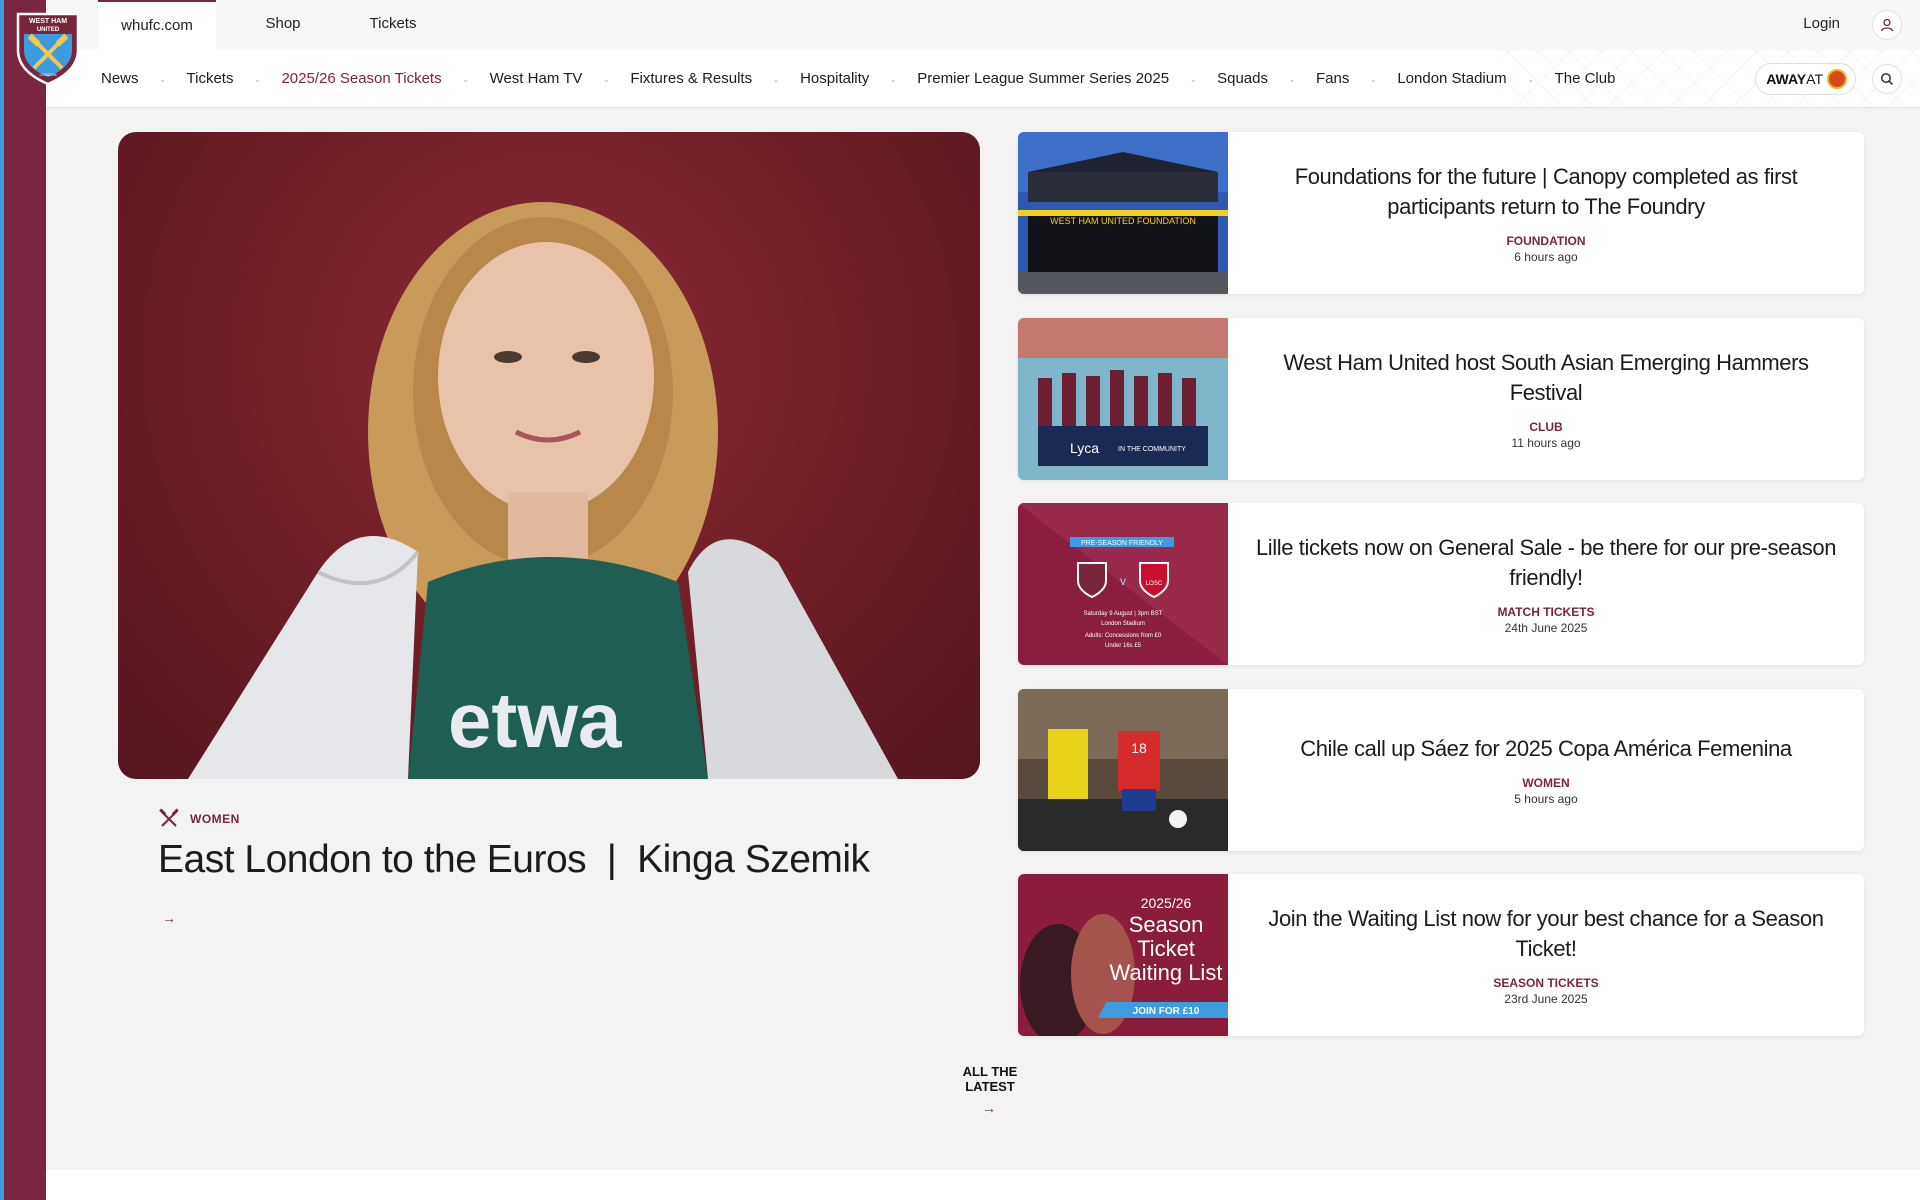 This screenshot has width=1920, height=1200. I want to click on crest-line3: LONDON, so click(47, 74).